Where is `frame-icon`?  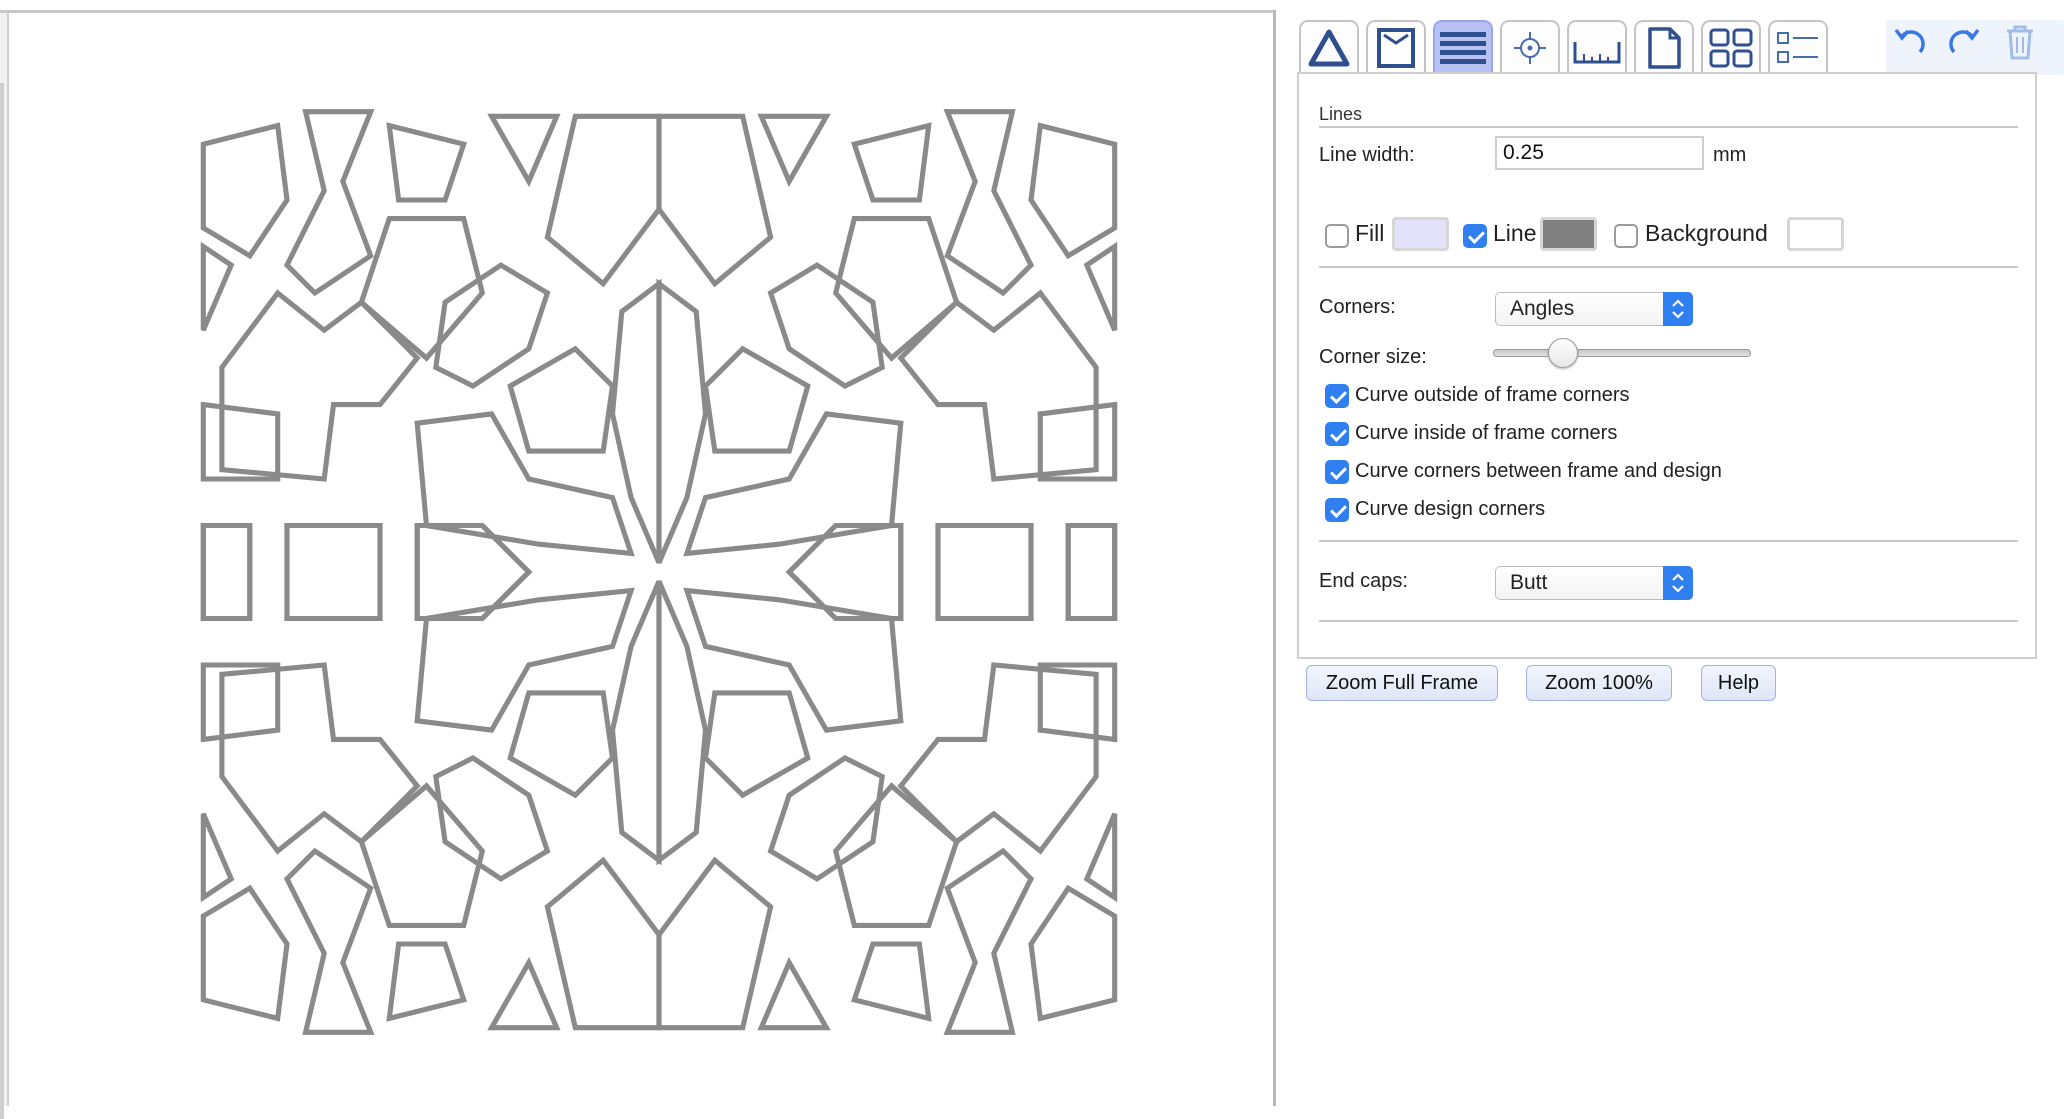 frame-icon is located at coordinates (1396, 48).